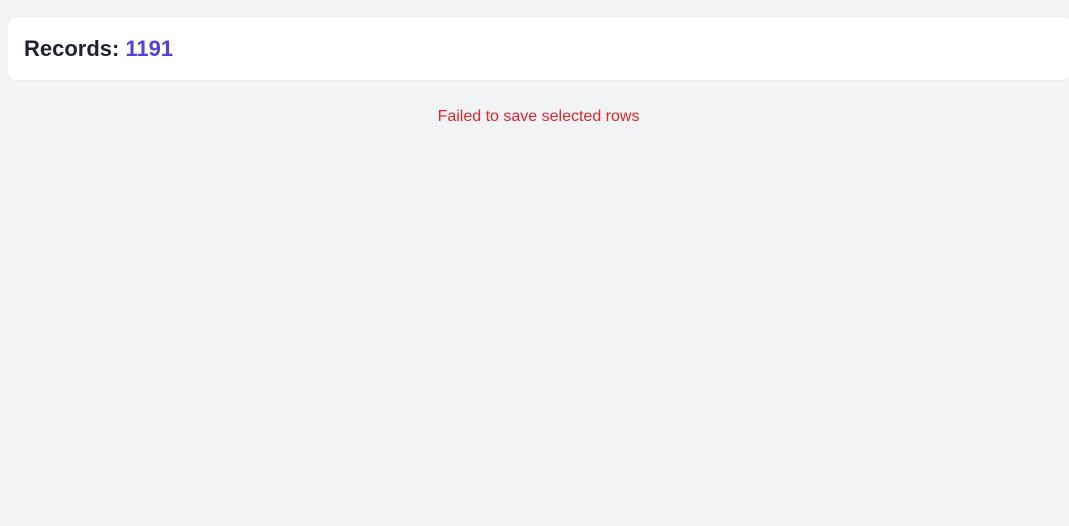 The height and width of the screenshot is (526, 1069). What do you see at coordinates (538, 48) in the screenshot?
I see `records-summary-card: Records: 1191` at bounding box center [538, 48].